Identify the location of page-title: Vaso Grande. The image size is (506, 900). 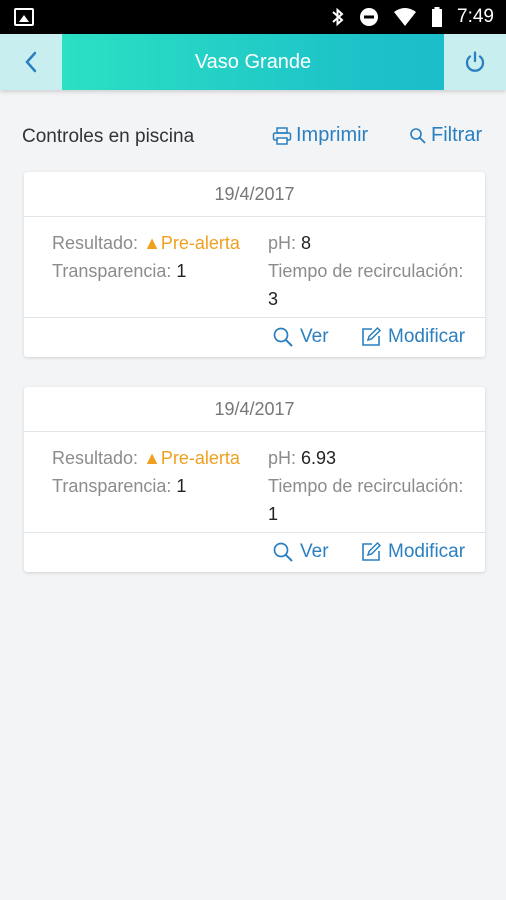
(253, 62).